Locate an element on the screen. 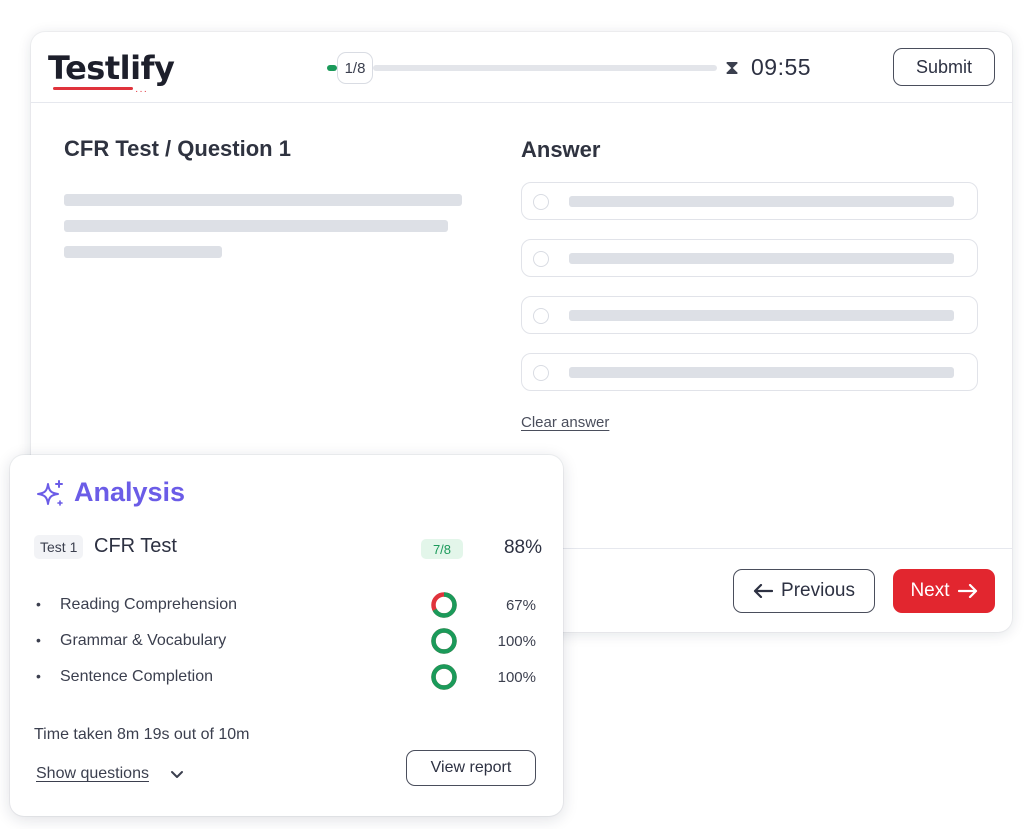  progress-bar is located at coordinates (545, 68).